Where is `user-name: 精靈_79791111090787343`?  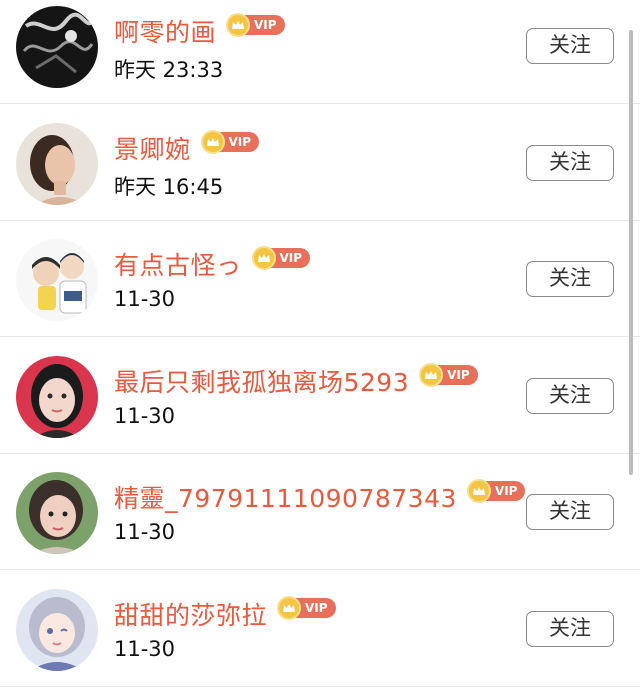 user-name: 精靈_79791111090787343 is located at coordinates (285, 497).